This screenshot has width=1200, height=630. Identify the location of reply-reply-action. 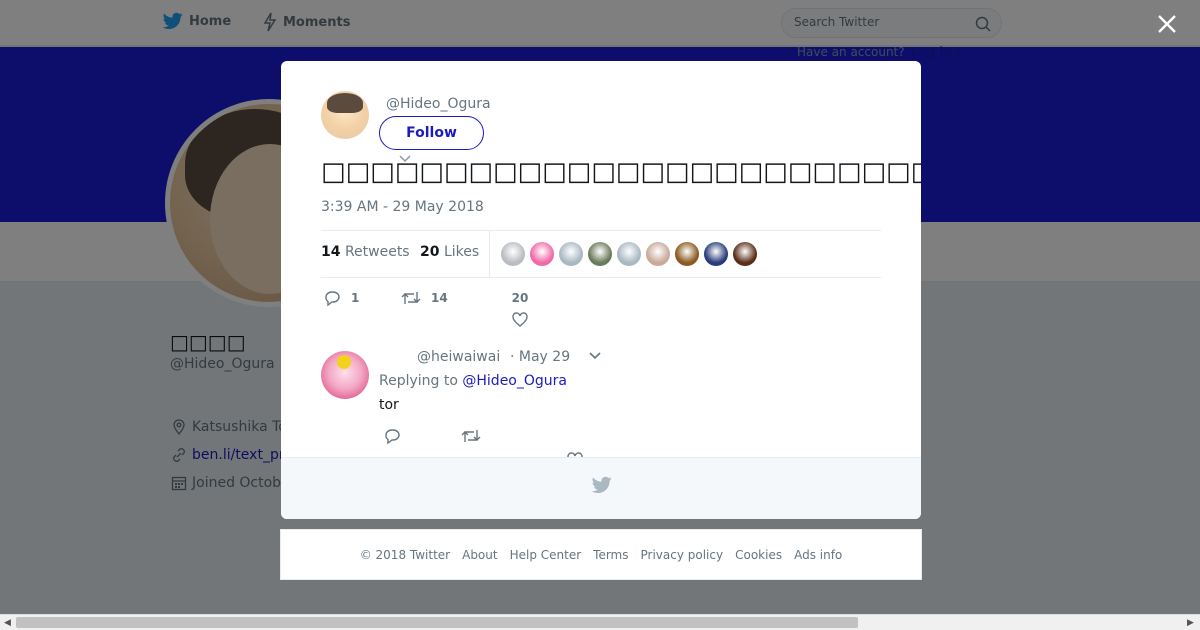
(392, 436).